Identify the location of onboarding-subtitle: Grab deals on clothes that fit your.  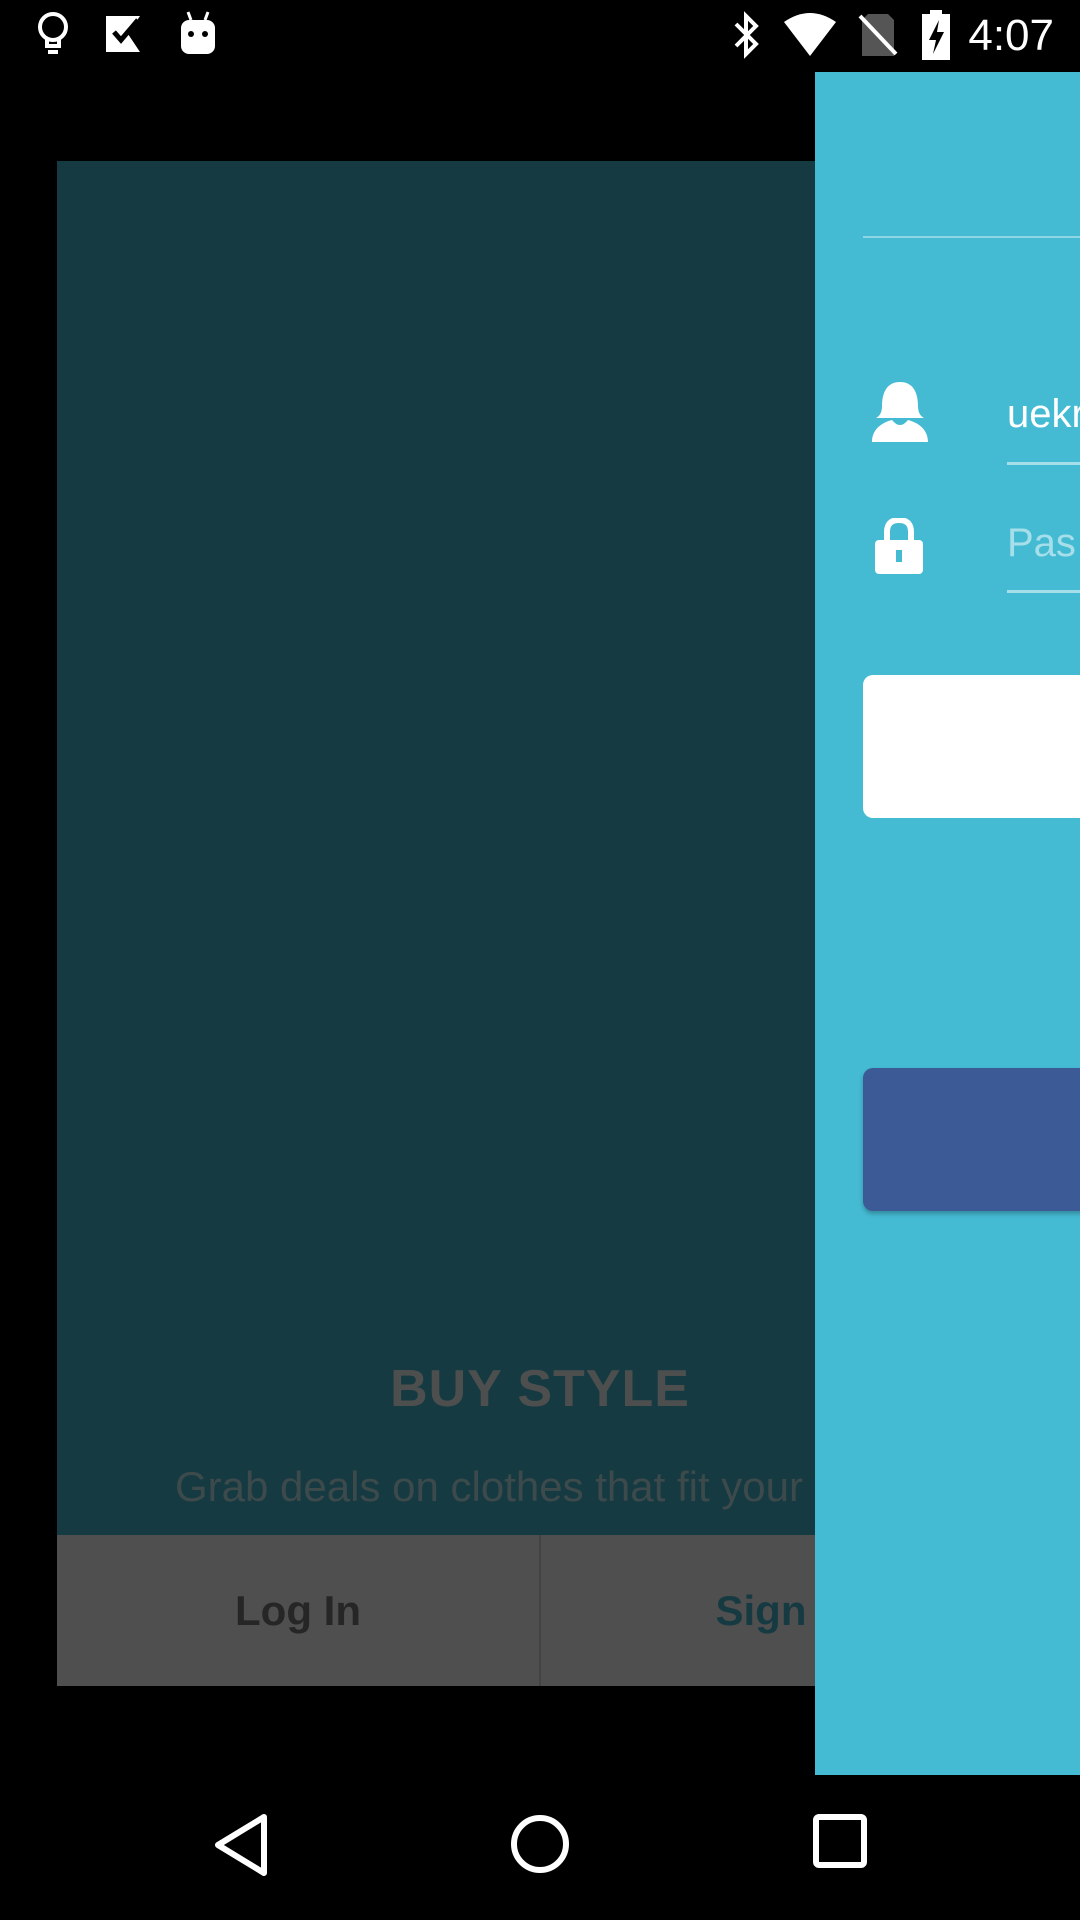
(489, 1486).